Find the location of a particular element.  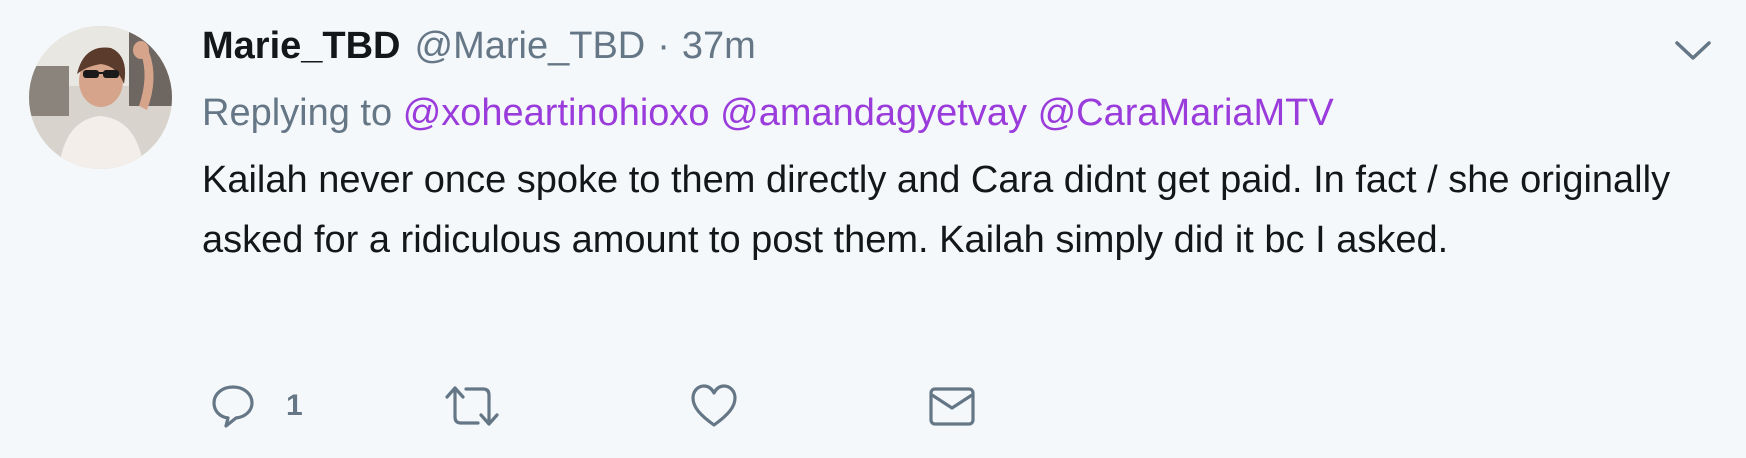

reply-prefix: Replying to is located at coordinates (297, 113).